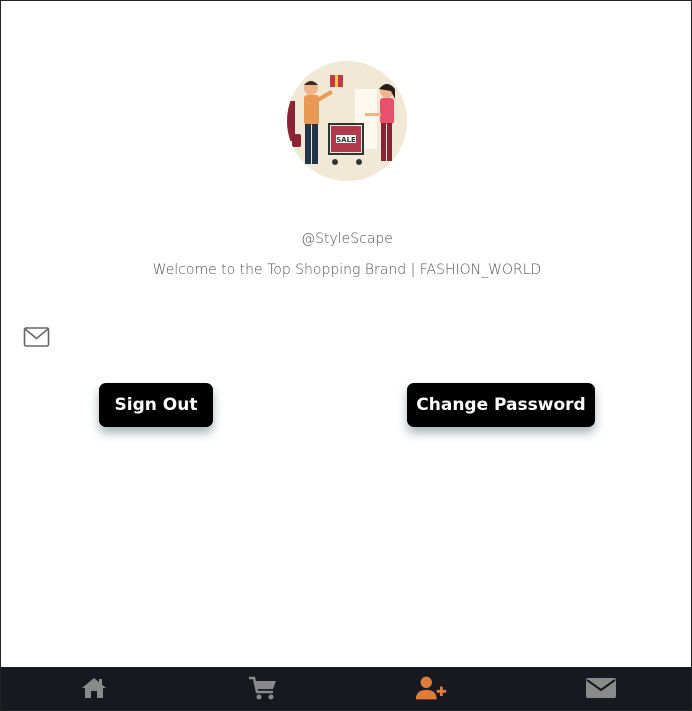 This screenshot has width=692, height=711. What do you see at coordinates (36, 337) in the screenshot?
I see `email-icon` at bounding box center [36, 337].